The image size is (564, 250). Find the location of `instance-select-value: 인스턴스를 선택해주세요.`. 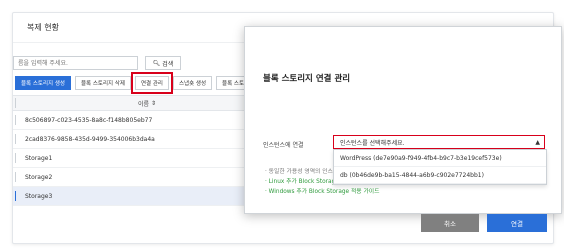

instance-select-value: 인스턴스를 선택해주세요. is located at coordinates (372, 143).